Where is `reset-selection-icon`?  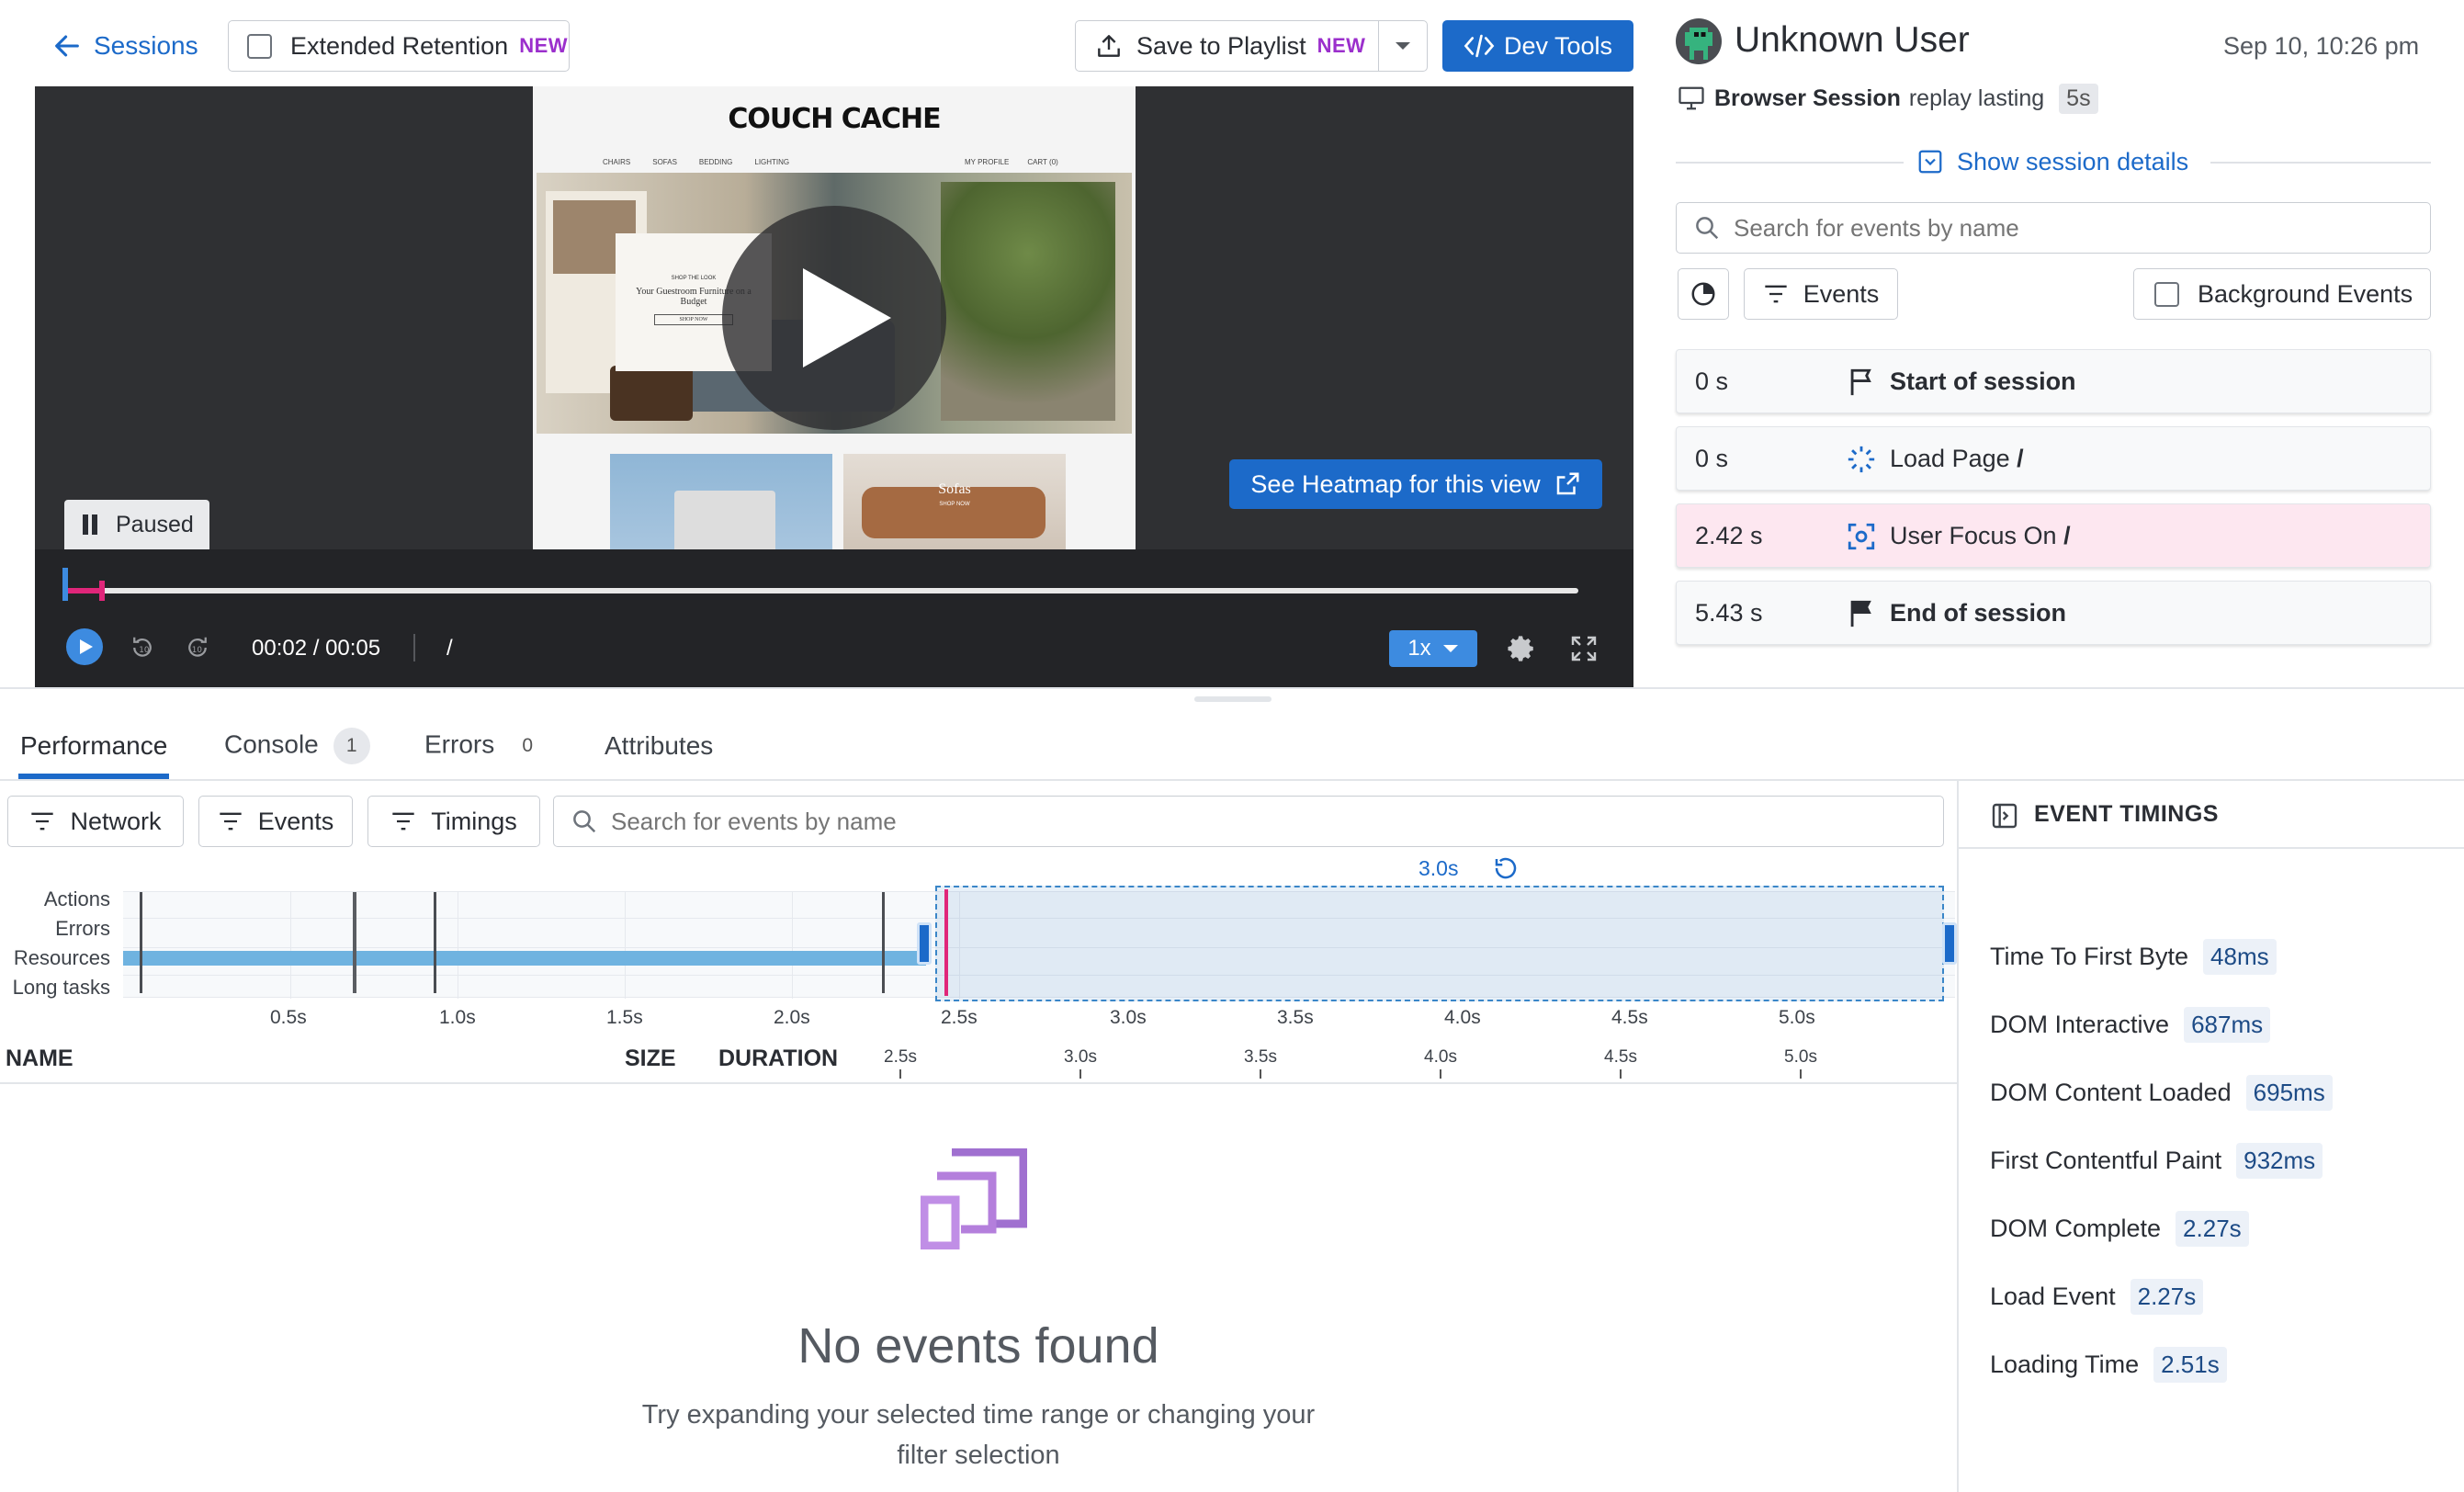 reset-selection-icon is located at coordinates (1506, 868).